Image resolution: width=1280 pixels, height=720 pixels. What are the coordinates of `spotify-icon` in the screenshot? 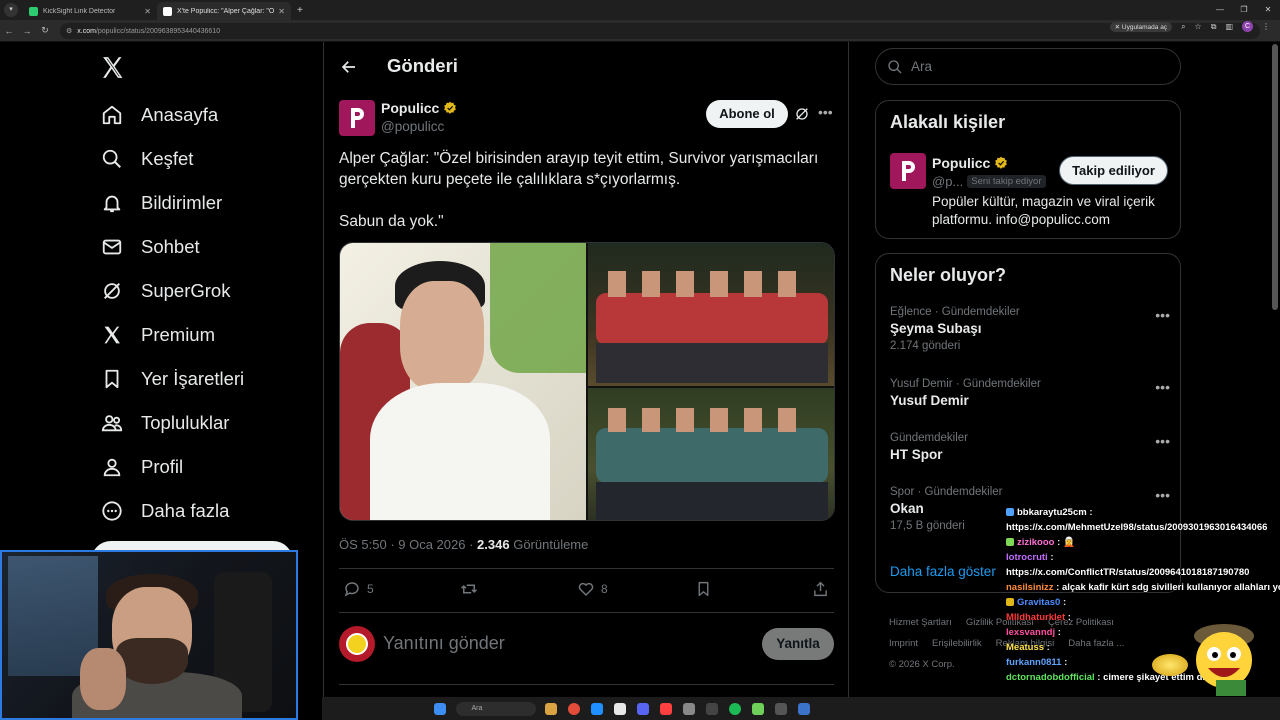 It's located at (735, 708).